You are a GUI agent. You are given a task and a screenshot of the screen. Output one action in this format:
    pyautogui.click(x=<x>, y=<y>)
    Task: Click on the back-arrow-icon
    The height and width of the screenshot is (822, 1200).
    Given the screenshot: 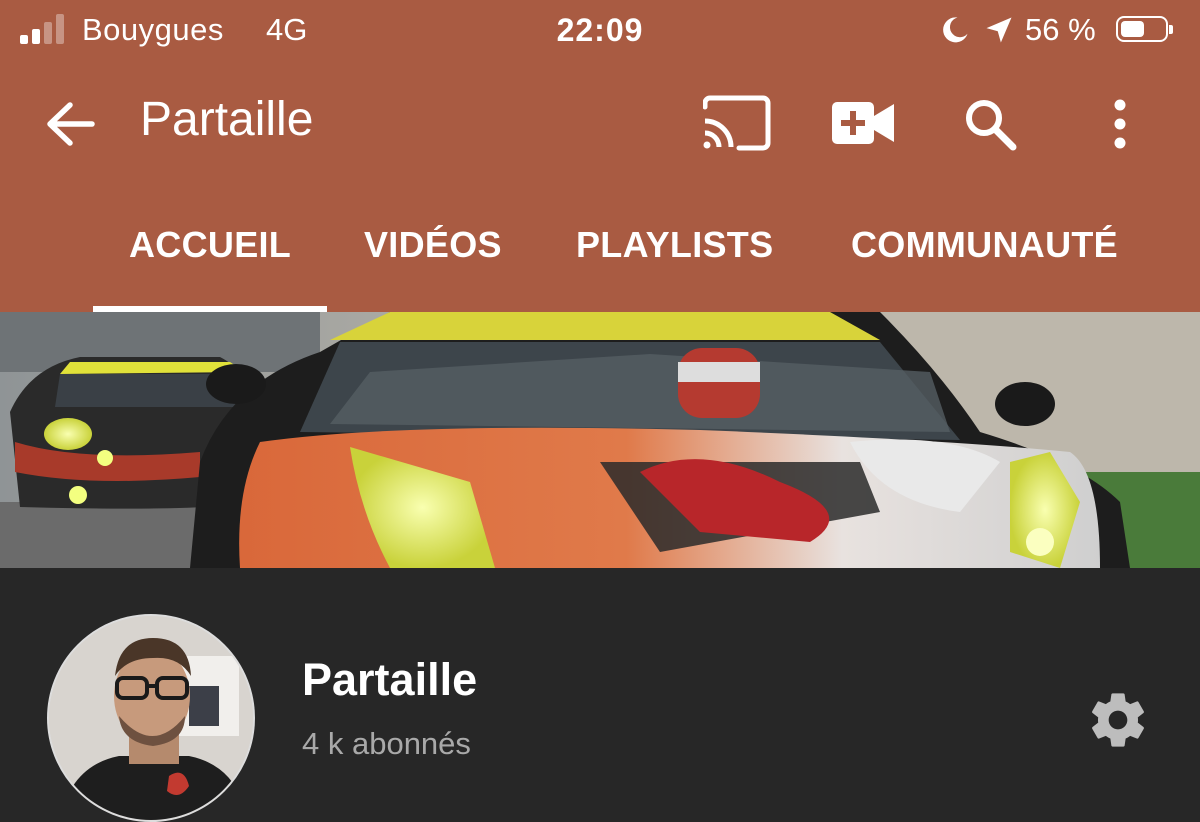 What is the action you would take?
    pyautogui.click(x=70, y=124)
    